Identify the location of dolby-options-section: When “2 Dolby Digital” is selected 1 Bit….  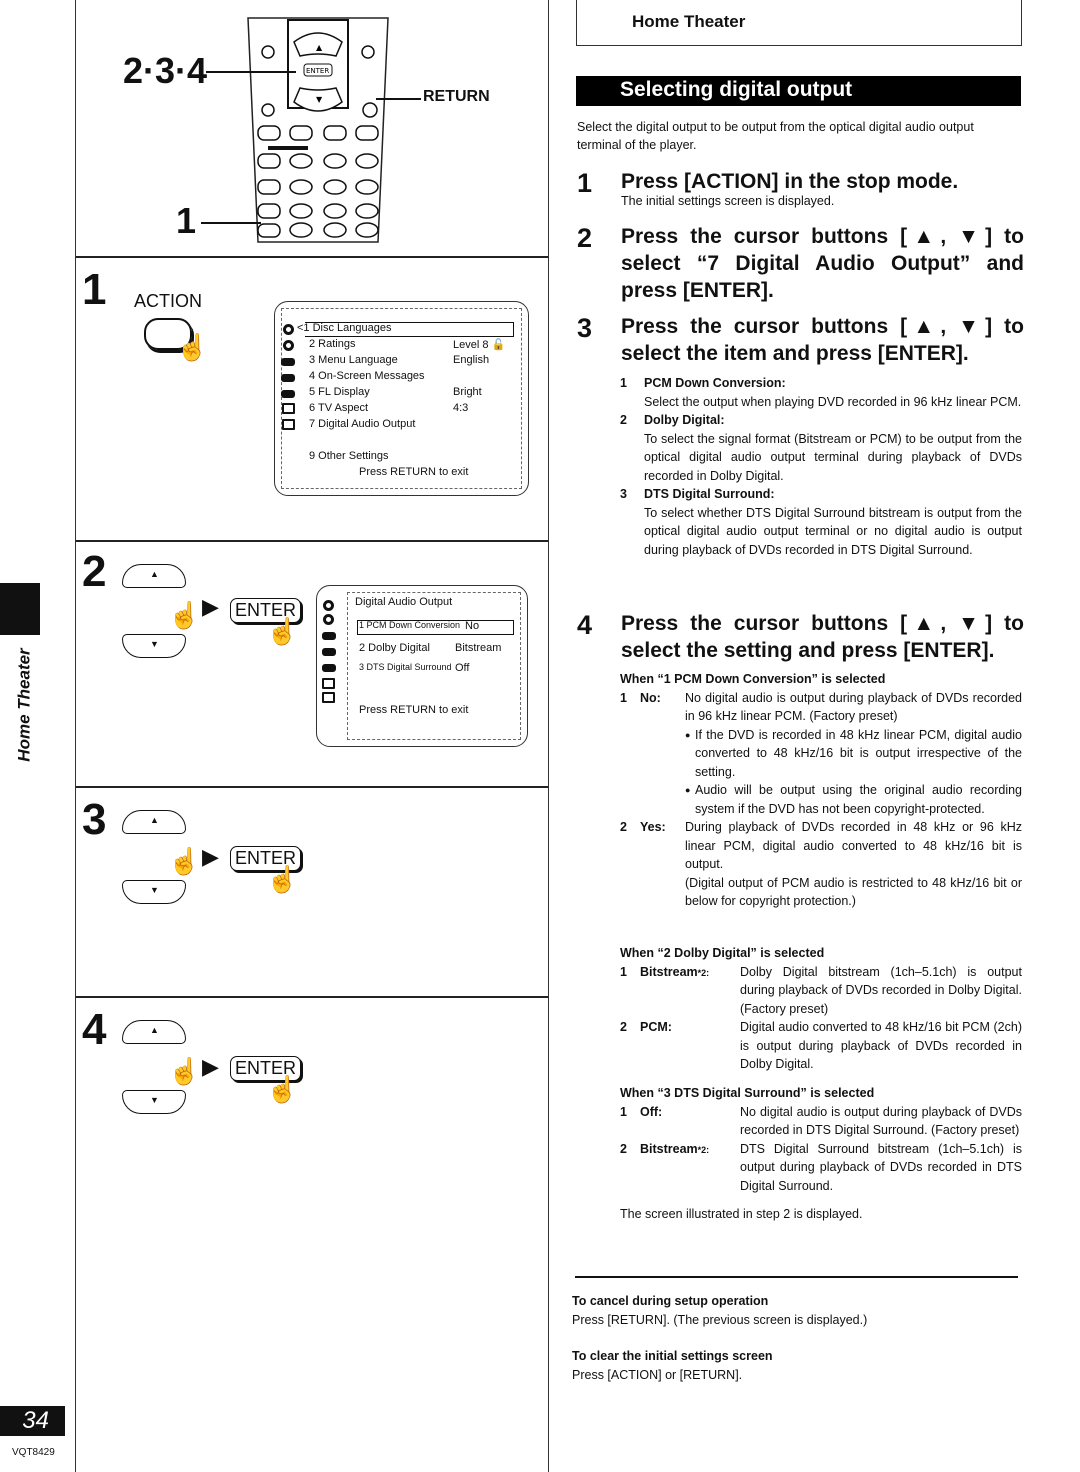
(821, 1009).